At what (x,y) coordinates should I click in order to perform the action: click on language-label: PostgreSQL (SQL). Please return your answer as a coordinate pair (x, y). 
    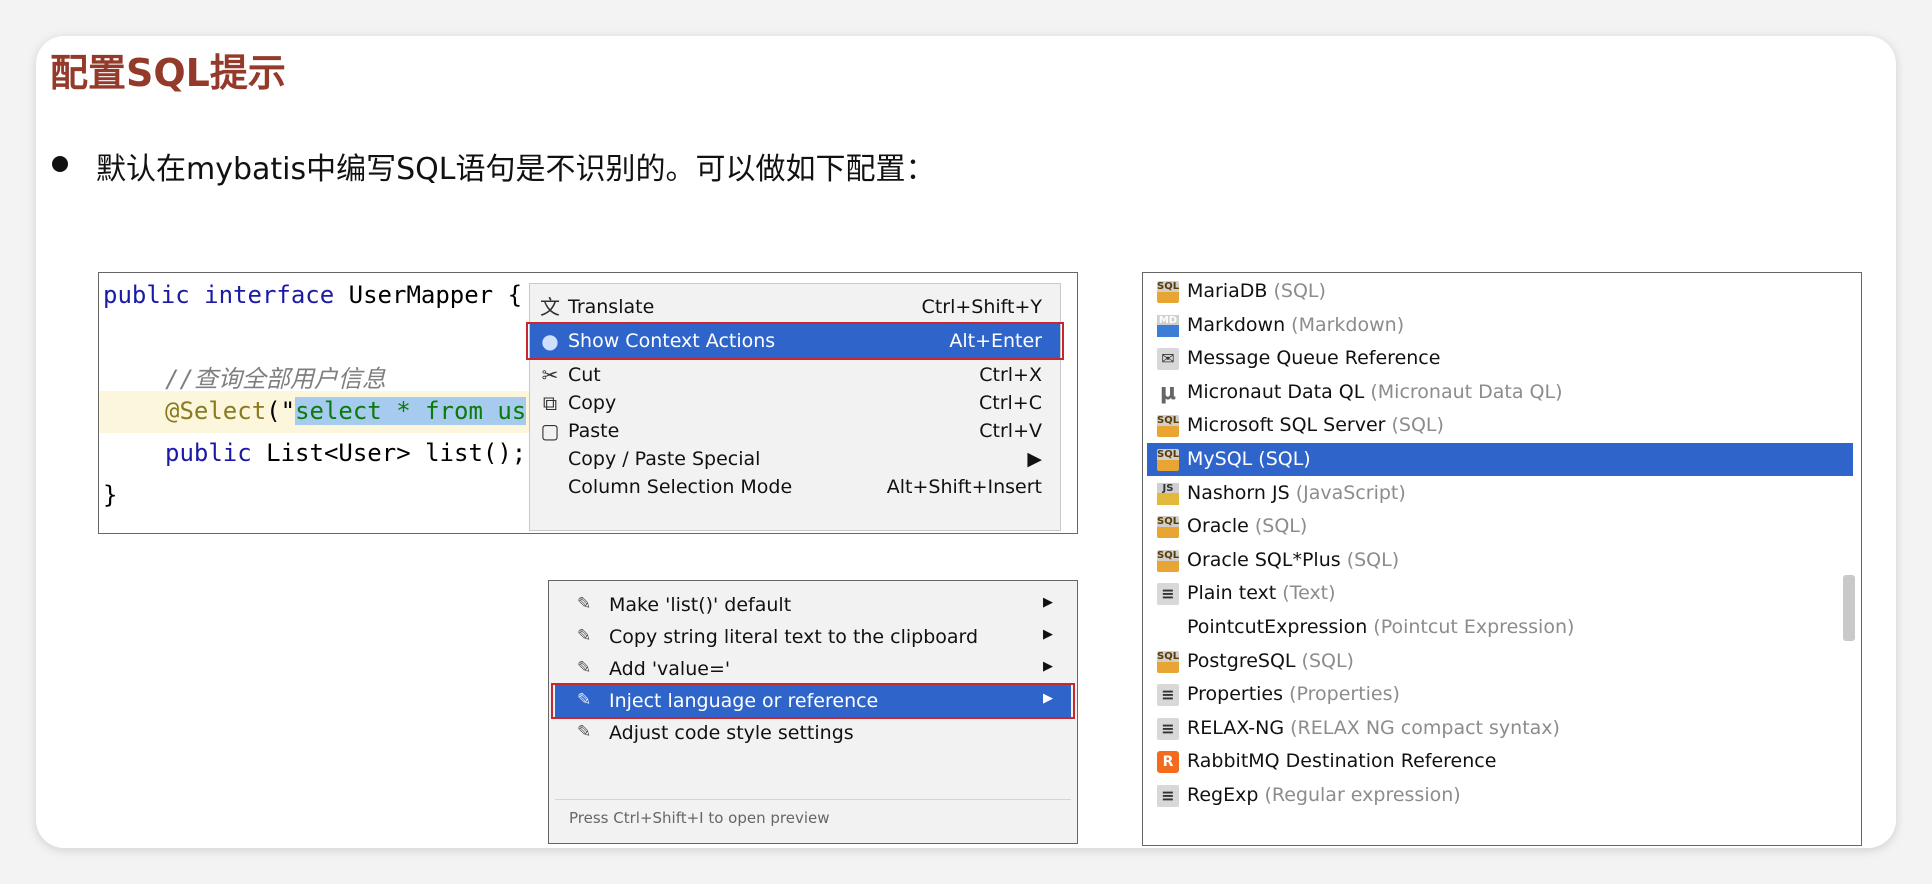
    Looking at the image, I should click on (1270, 661).